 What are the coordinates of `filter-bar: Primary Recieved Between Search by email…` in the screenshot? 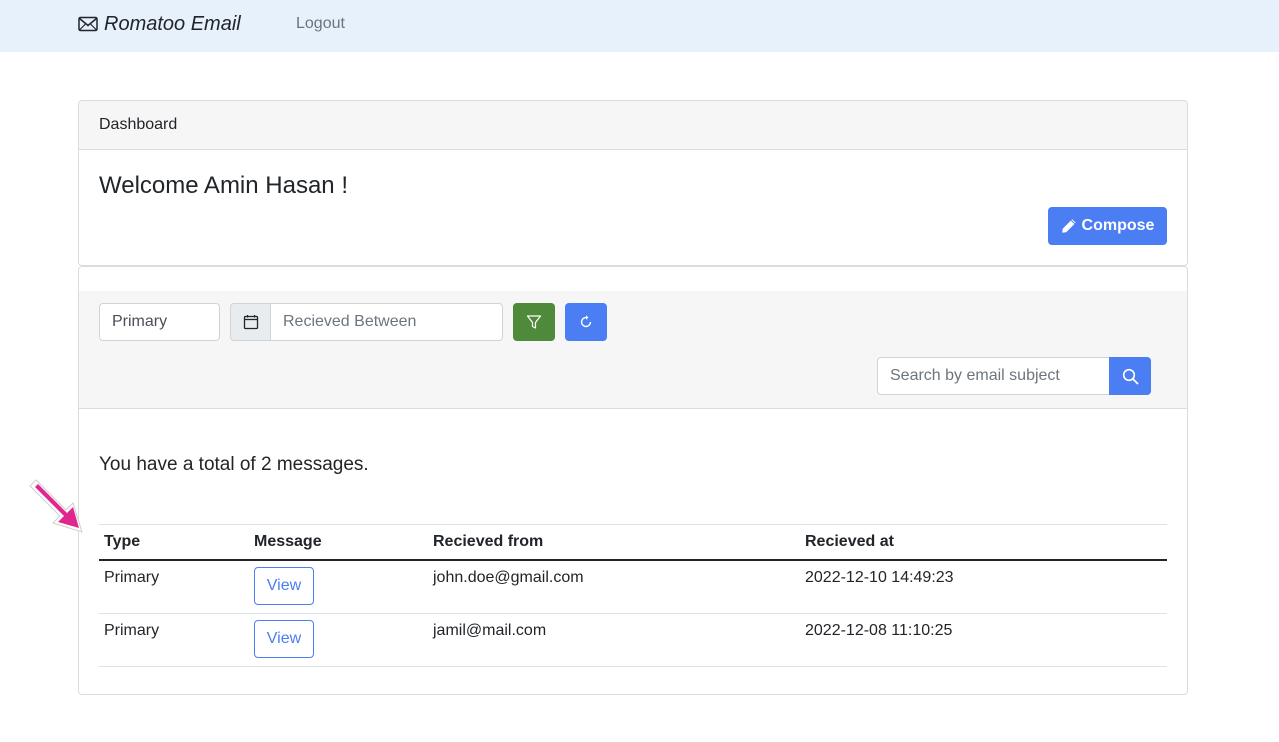 It's located at (633, 350).